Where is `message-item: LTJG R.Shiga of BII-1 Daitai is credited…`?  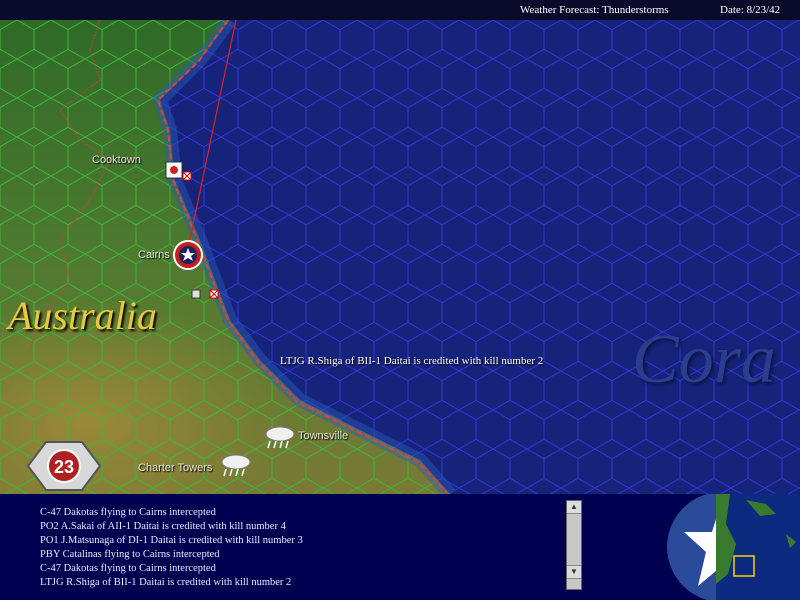 message-item: LTJG R.Shiga of BII-1 Daitai is credited… is located at coordinates (166, 582).